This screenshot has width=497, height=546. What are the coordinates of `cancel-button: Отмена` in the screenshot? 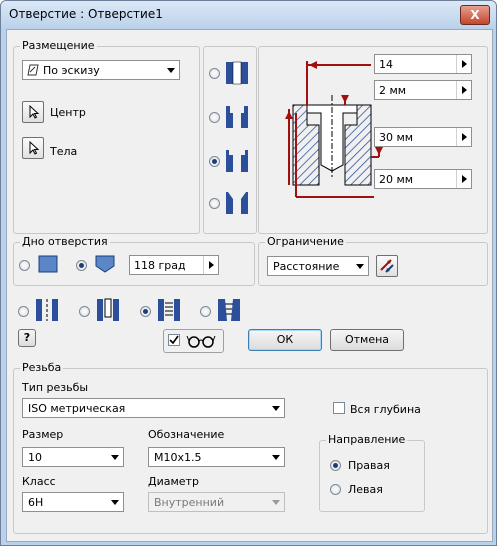 It's located at (367, 340).